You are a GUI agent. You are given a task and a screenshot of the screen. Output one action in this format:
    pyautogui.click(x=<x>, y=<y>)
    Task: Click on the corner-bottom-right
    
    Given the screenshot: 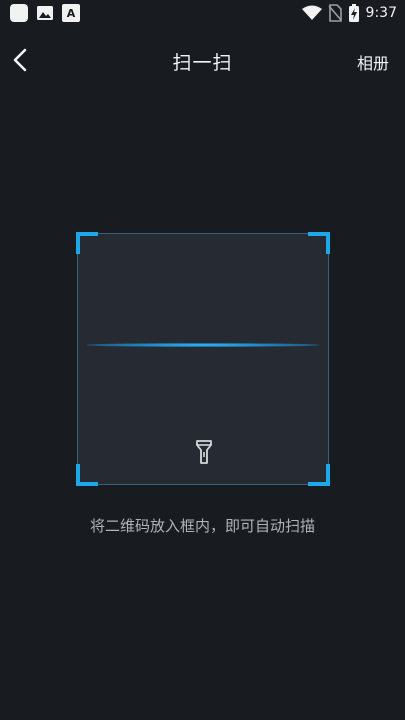 What is the action you would take?
    pyautogui.click(x=319, y=475)
    